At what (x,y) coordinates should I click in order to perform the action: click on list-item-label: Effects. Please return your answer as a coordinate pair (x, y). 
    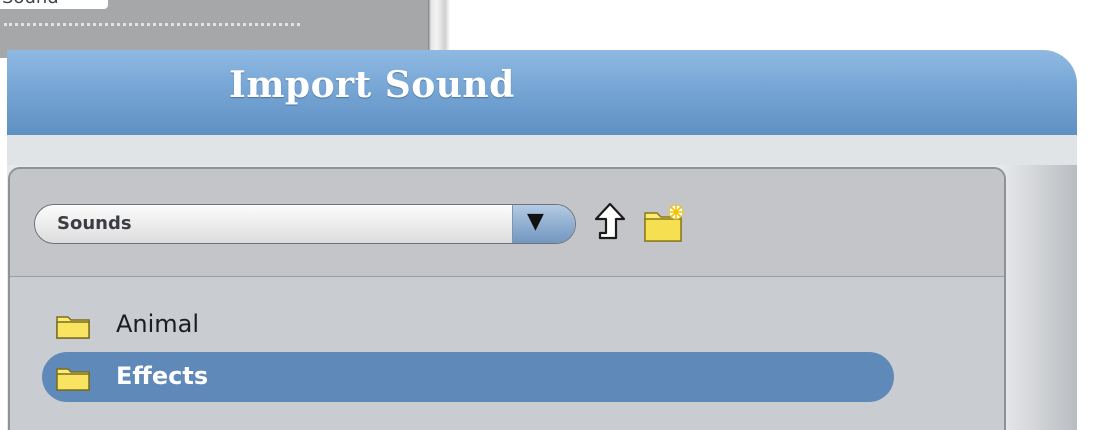
    Looking at the image, I should click on (162, 376).